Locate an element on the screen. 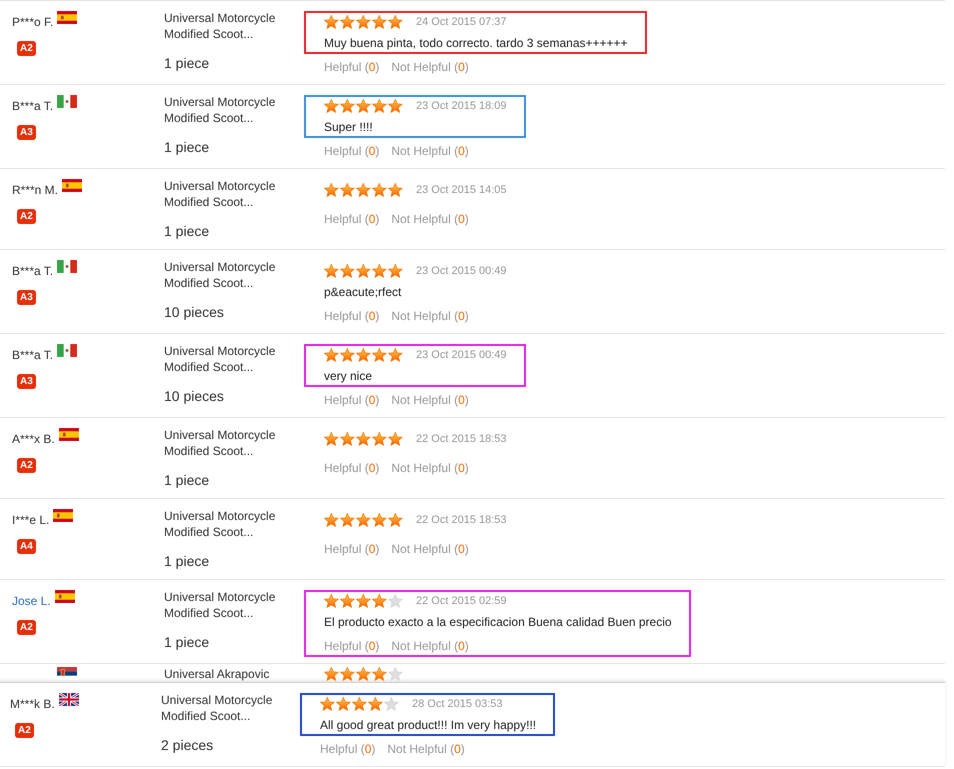  review-text: El producto exacto a la especificacion Buena calidad Buen precio is located at coordinates (498, 622).